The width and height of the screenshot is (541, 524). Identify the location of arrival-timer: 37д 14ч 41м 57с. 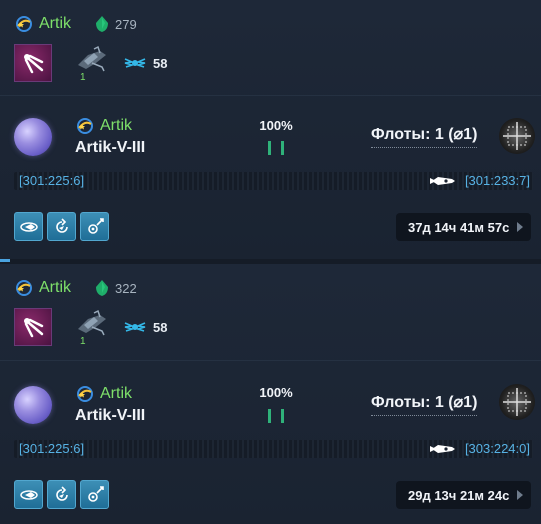
(463, 227).